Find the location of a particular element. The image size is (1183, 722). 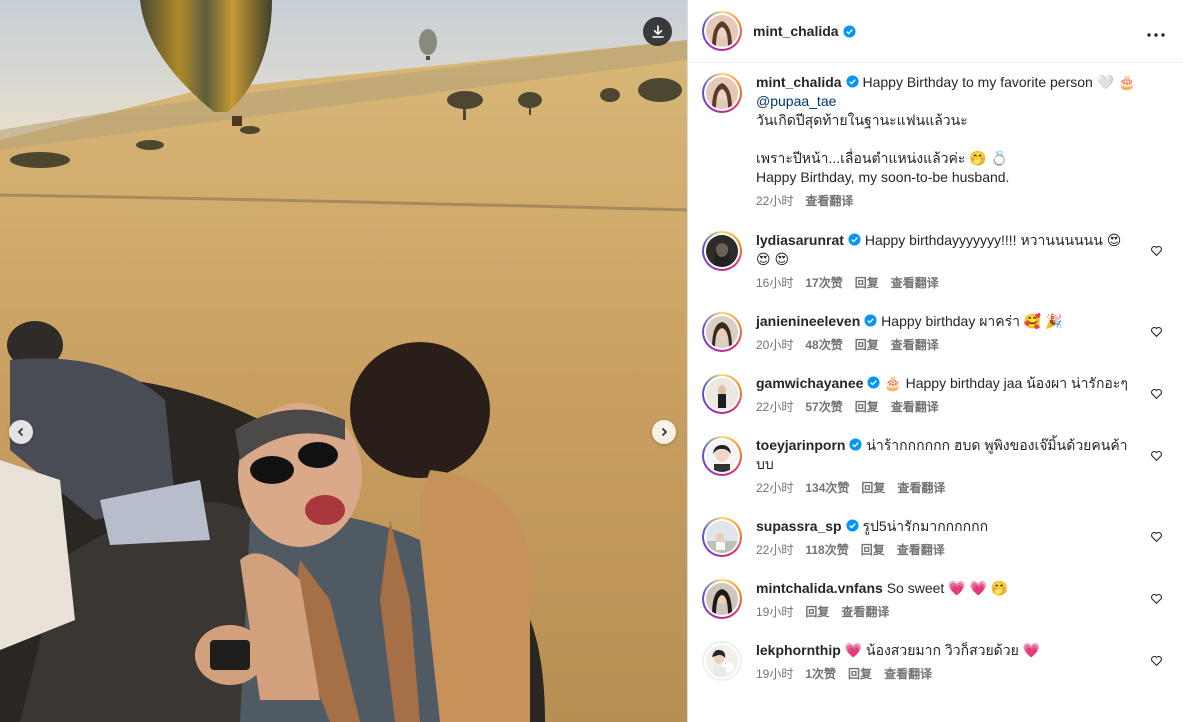

comment-meta: 22小时 57次赞 回复 查看翻译 is located at coordinates (946, 407).